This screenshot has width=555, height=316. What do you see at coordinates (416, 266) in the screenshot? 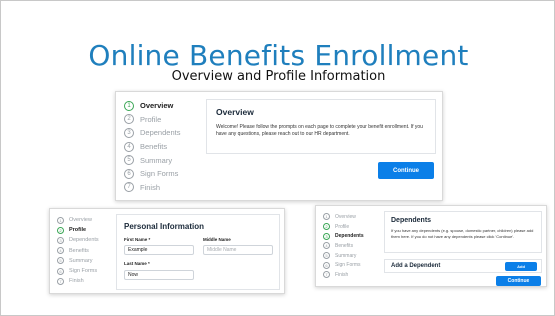
I see `add-dependent-label: Add a Dependent` at bounding box center [416, 266].